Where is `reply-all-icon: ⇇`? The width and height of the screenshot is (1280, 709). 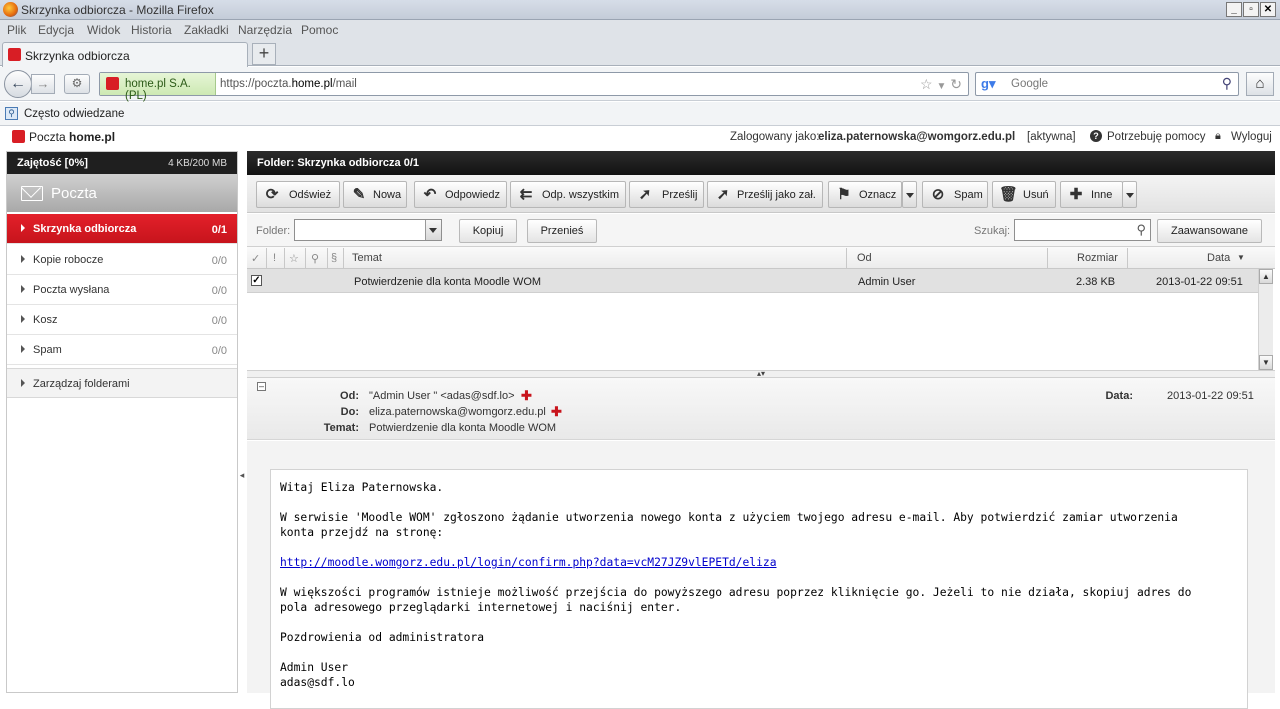
reply-all-icon: ⇇ is located at coordinates (526, 194).